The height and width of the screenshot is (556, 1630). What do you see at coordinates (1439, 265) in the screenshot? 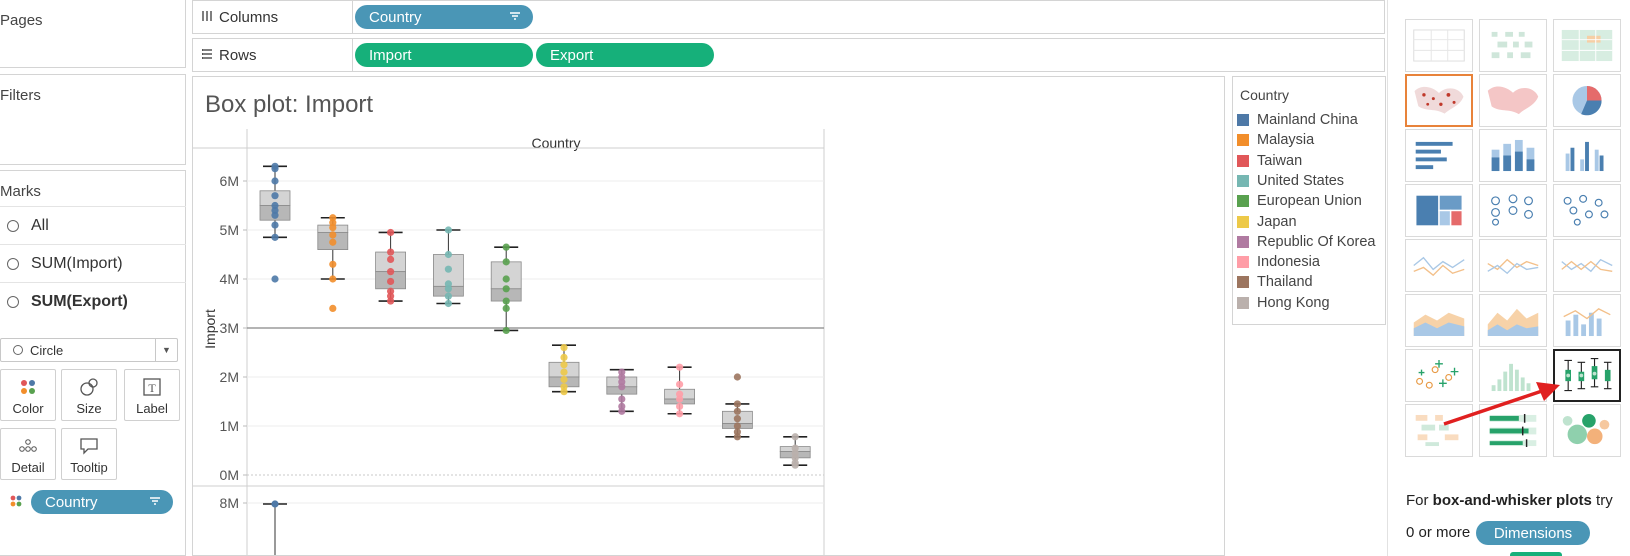
I see `show-me-lines-continuous-tile` at bounding box center [1439, 265].